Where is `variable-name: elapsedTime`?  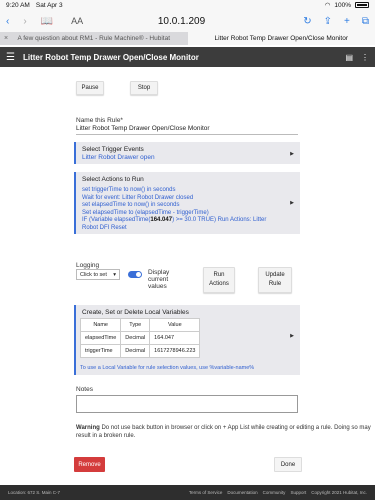
variable-name: elapsedTime is located at coordinates (100, 338).